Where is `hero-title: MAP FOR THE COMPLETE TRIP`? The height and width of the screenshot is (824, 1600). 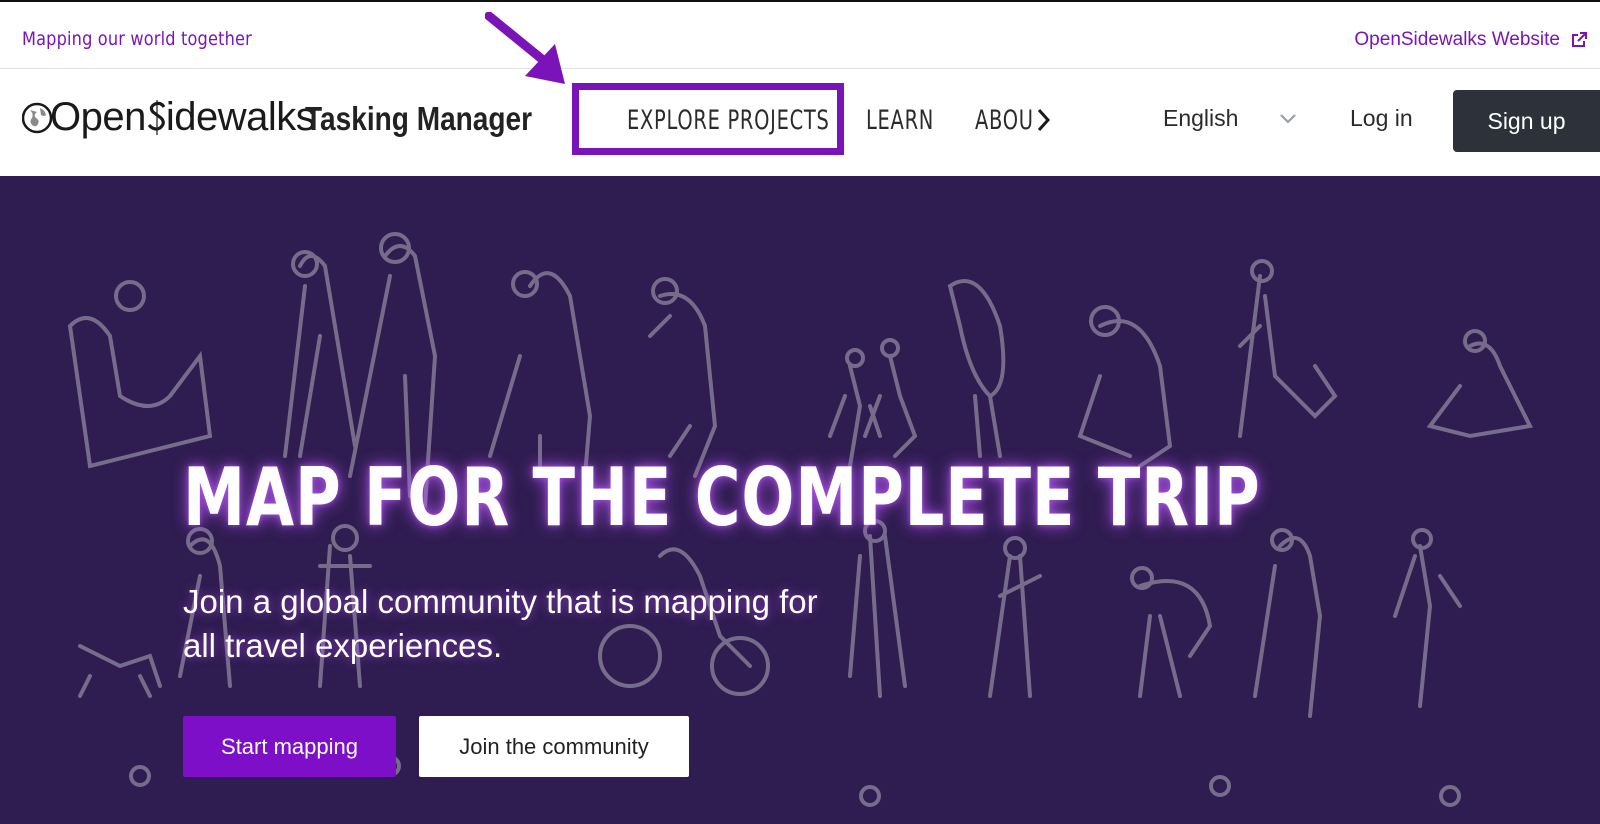 hero-title: MAP FOR THE COMPLETE TRIP is located at coordinates (722, 497).